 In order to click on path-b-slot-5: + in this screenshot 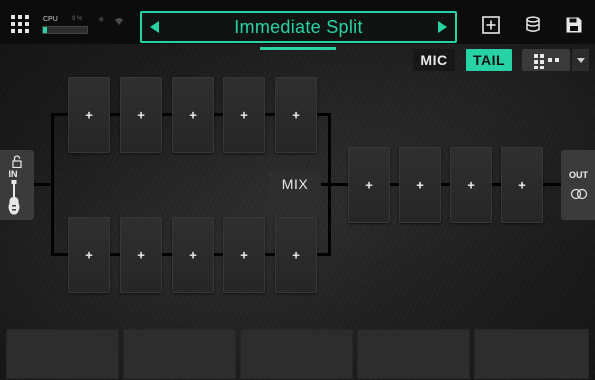, I will do `click(296, 255)`.